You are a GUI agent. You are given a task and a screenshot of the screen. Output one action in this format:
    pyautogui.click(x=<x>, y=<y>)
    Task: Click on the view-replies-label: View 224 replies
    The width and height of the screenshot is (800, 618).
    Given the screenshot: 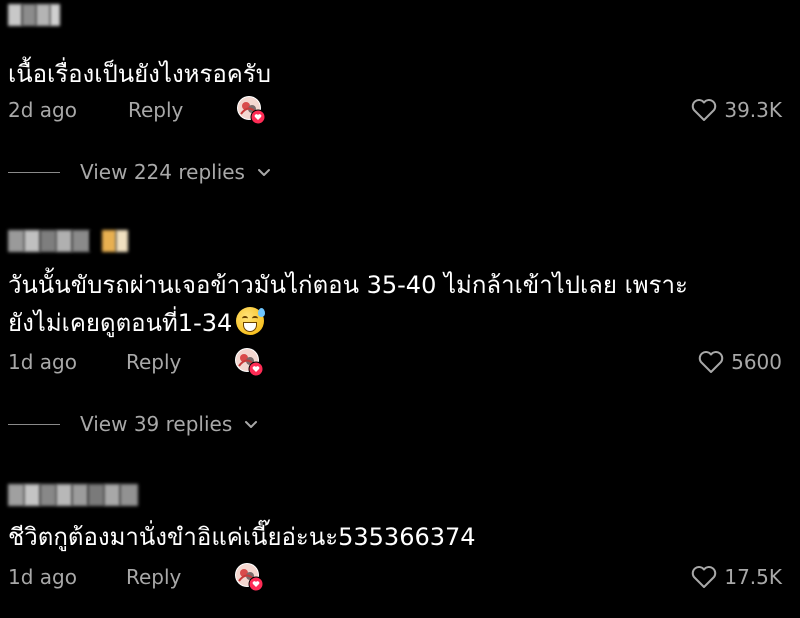 What is the action you would take?
    pyautogui.click(x=162, y=172)
    